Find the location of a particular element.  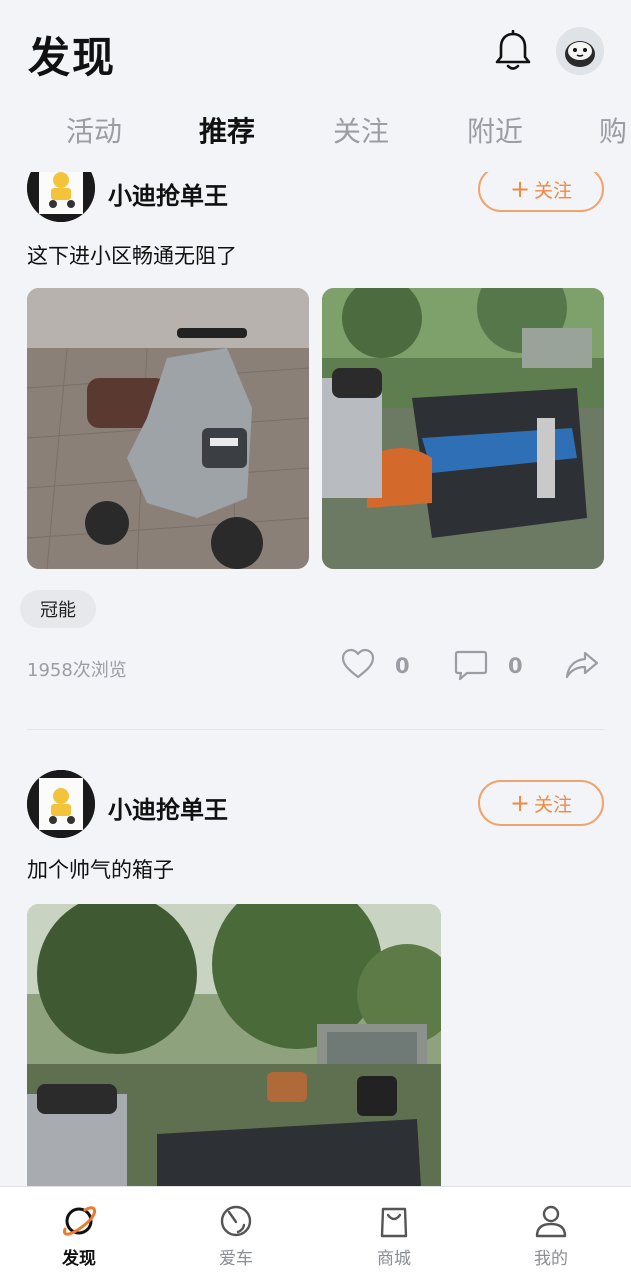

tab-activity: 活动 is located at coordinates (94, 130).